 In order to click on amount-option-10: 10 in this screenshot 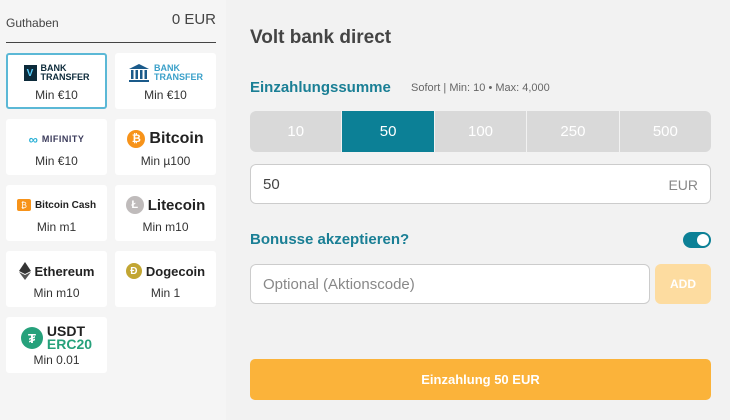, I will do `click(296, 131)`.